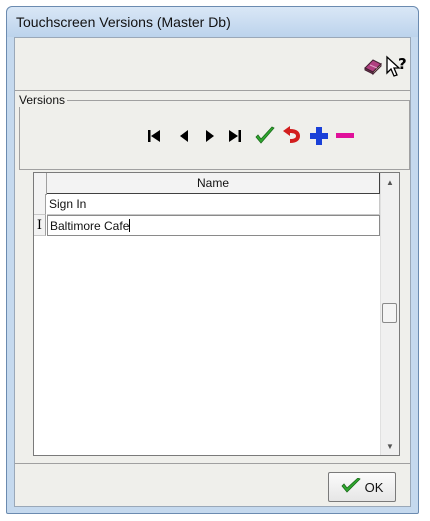 The height and width of the screenshot is (521, 430). What do you see at coordinates (40, 225) in the screenshot?
I see `row-edit-indicator: I` at bounding box center [40, 225].